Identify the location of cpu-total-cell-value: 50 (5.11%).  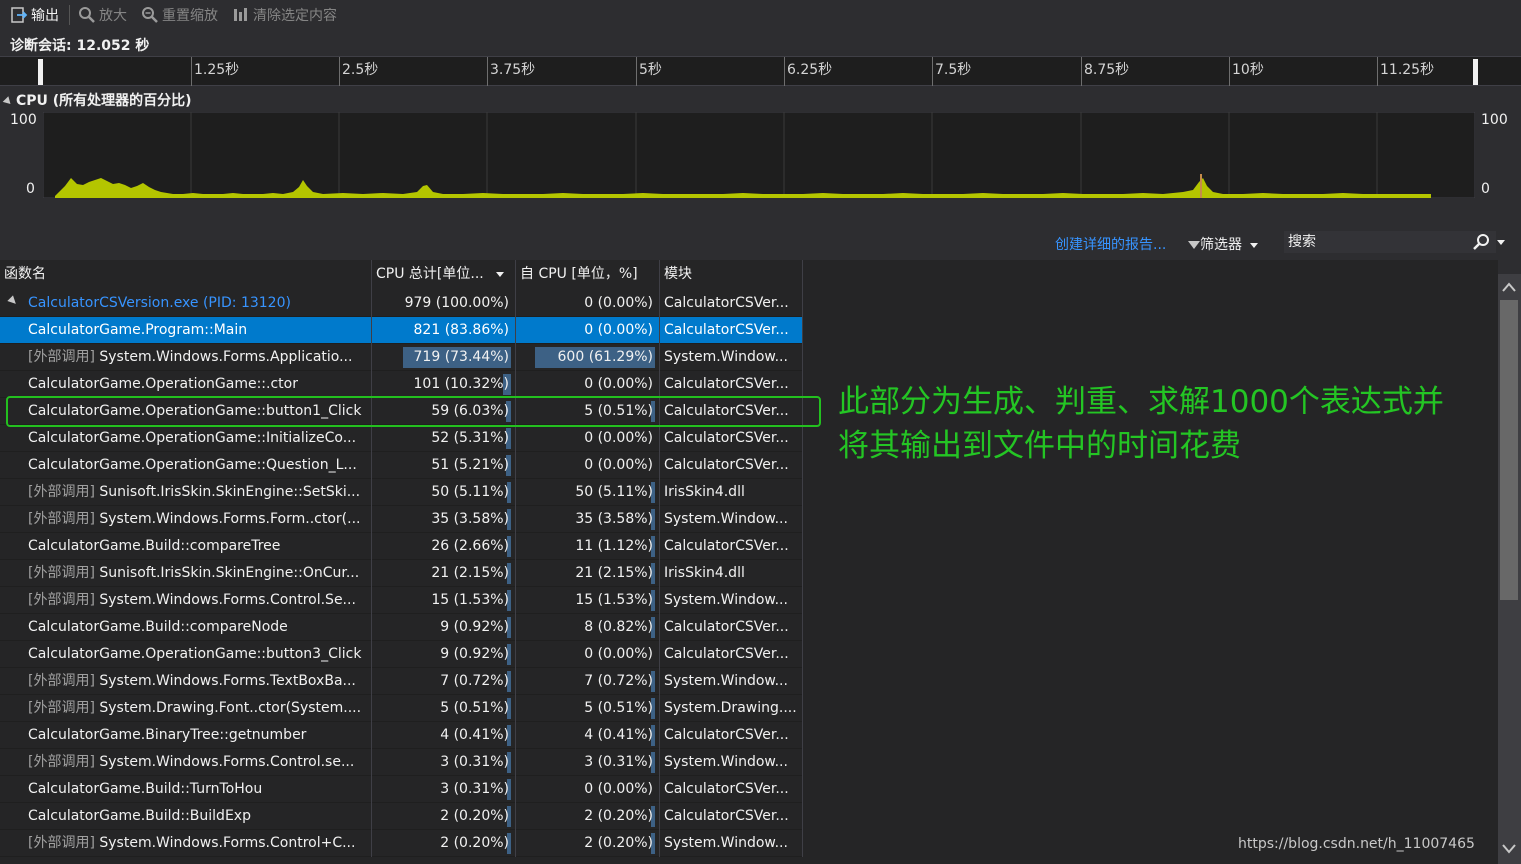
(470, 492).